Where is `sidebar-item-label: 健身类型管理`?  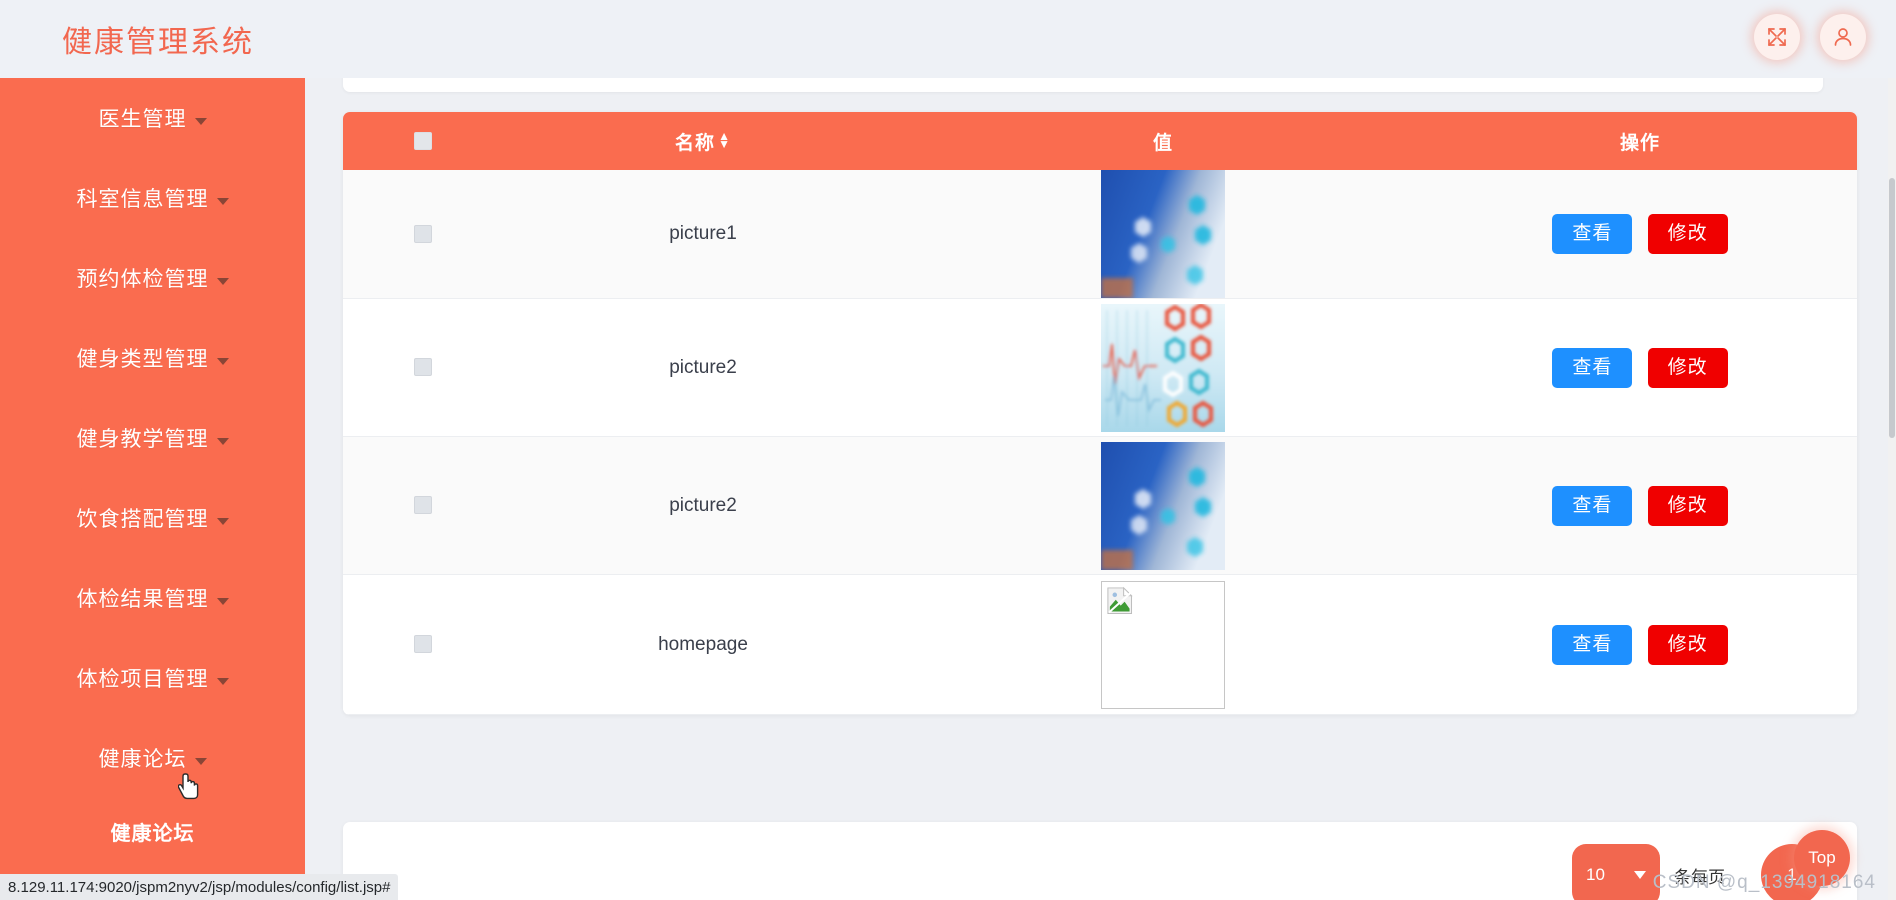 sidebar-item-label: 健身类型管理 is located at coordinates (142, 359).